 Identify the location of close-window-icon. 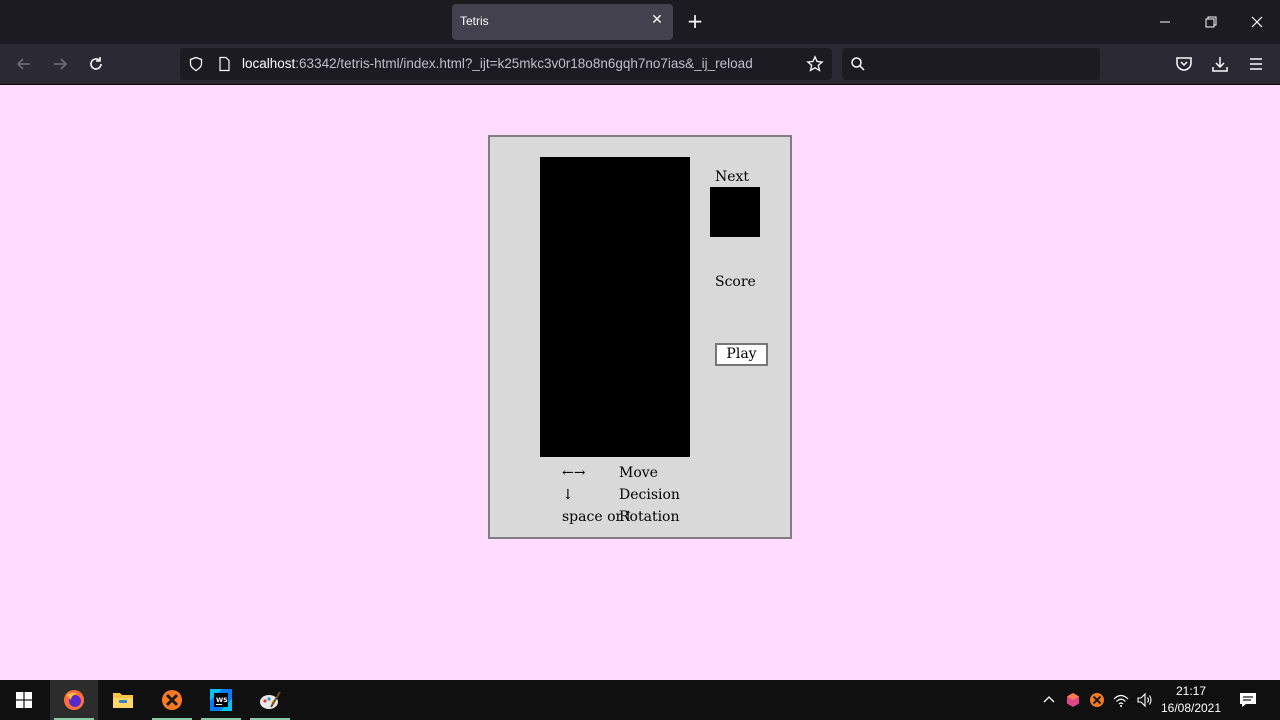
(1257, 22).